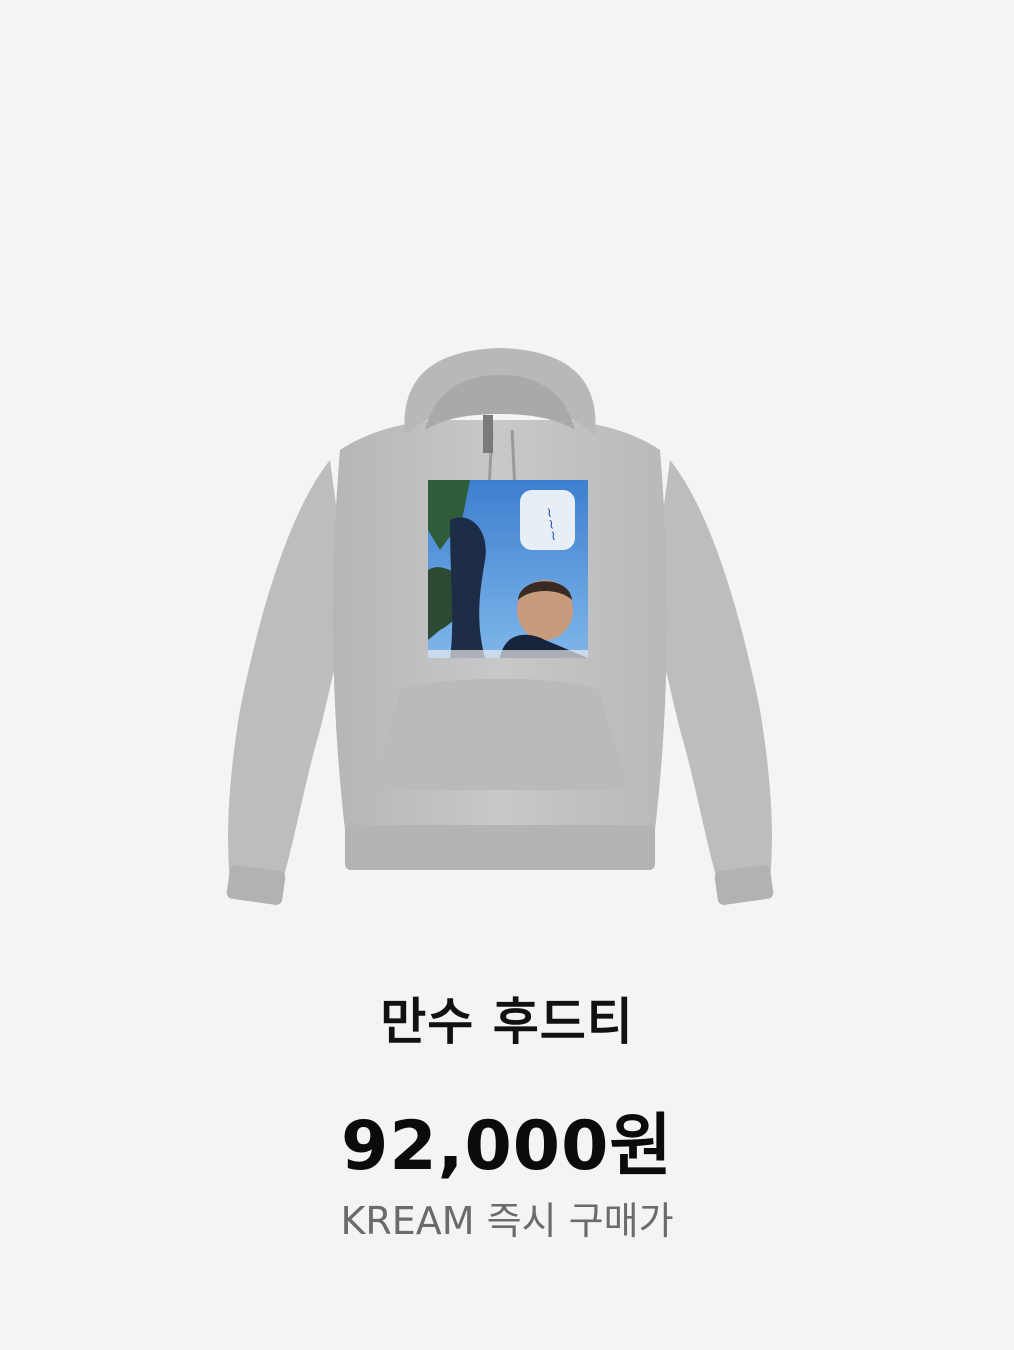  I want to click on product-name: 만수 후드티, so click(507, 1022).